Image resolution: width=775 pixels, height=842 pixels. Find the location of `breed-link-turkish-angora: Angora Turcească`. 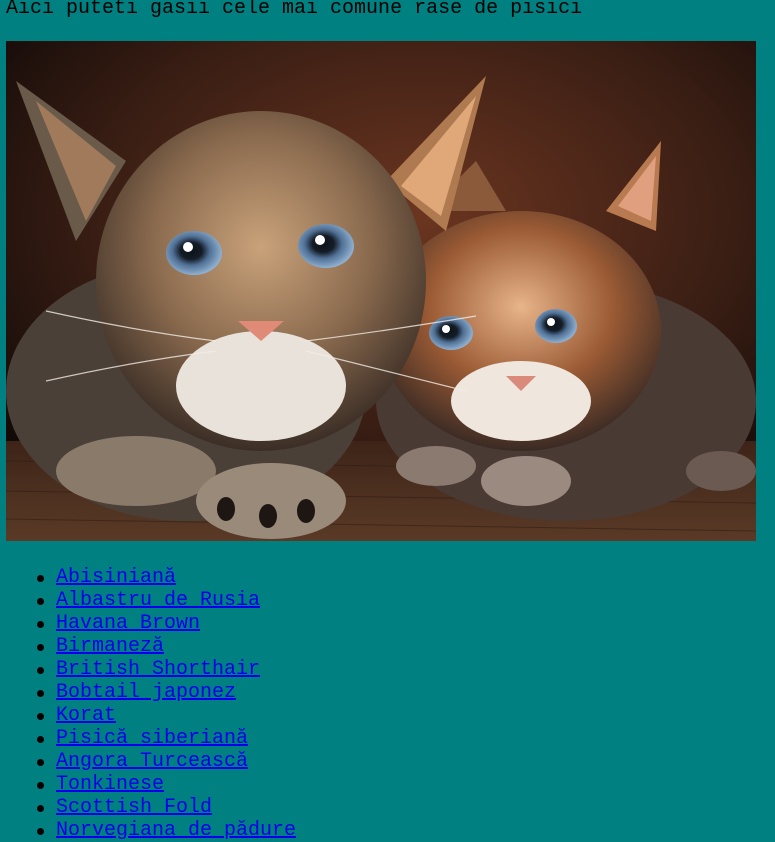

breed-link-turkish-angora: Angora Turcească is located at coordinates (152, 761).